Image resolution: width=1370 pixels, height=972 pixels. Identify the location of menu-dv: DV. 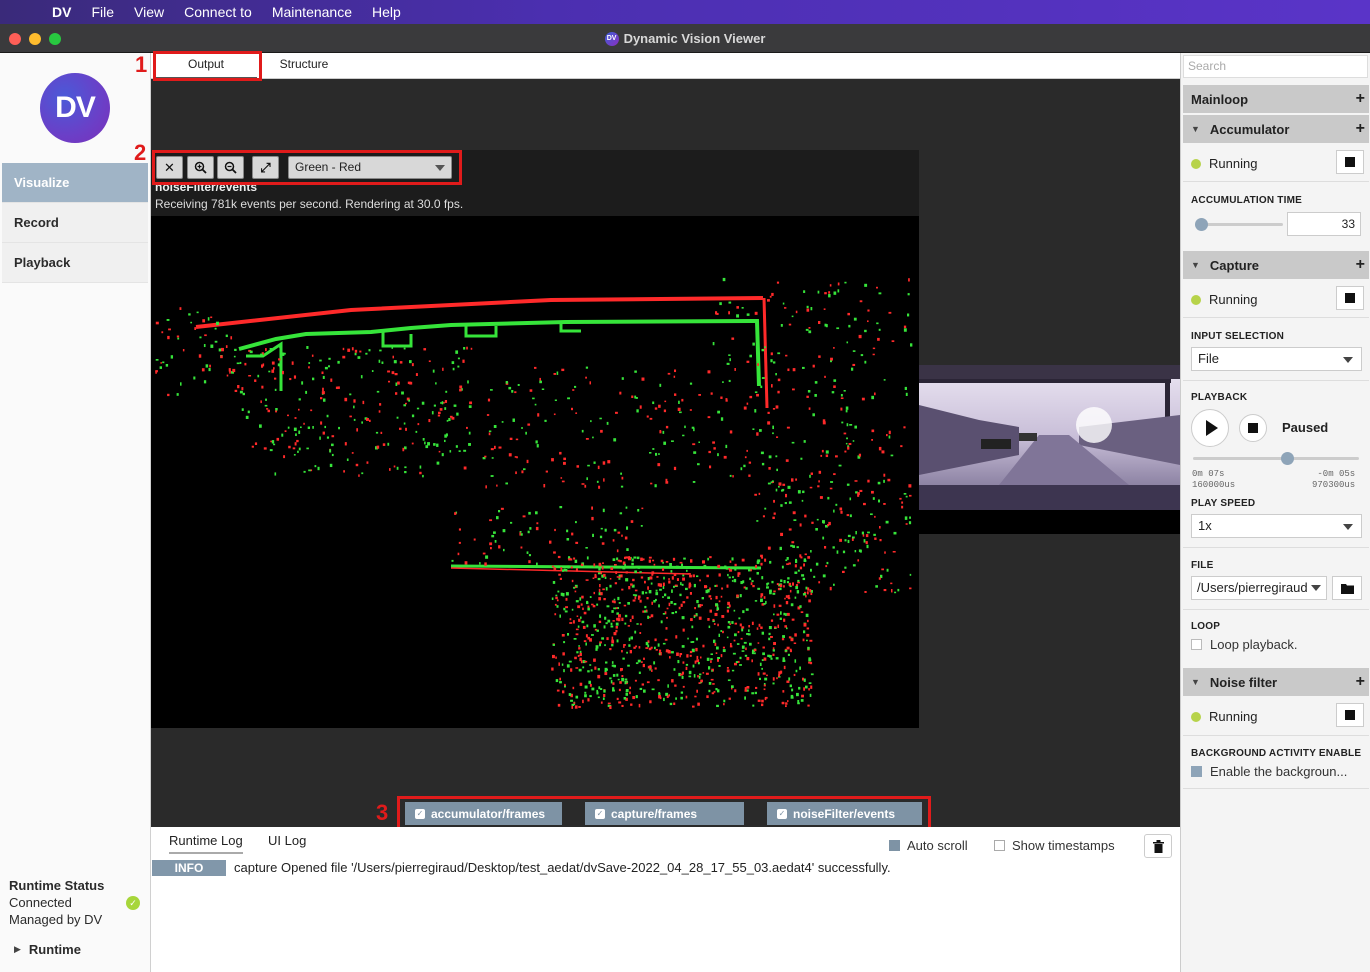
(61, 12).